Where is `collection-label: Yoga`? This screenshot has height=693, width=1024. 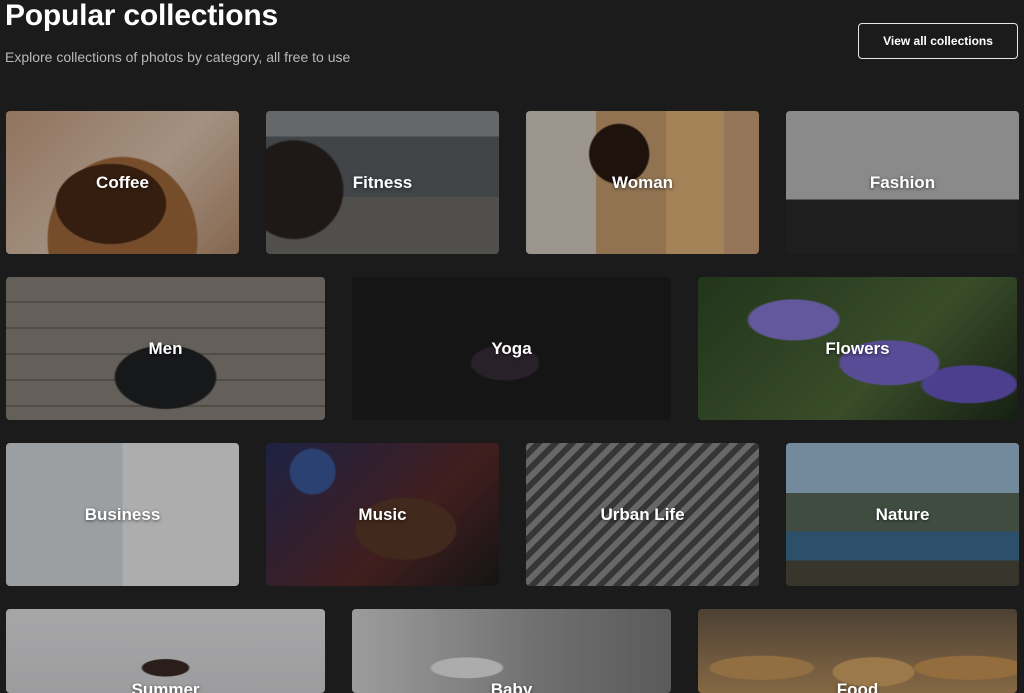 collection-label: Yoga is located at coordinates (511, 348).